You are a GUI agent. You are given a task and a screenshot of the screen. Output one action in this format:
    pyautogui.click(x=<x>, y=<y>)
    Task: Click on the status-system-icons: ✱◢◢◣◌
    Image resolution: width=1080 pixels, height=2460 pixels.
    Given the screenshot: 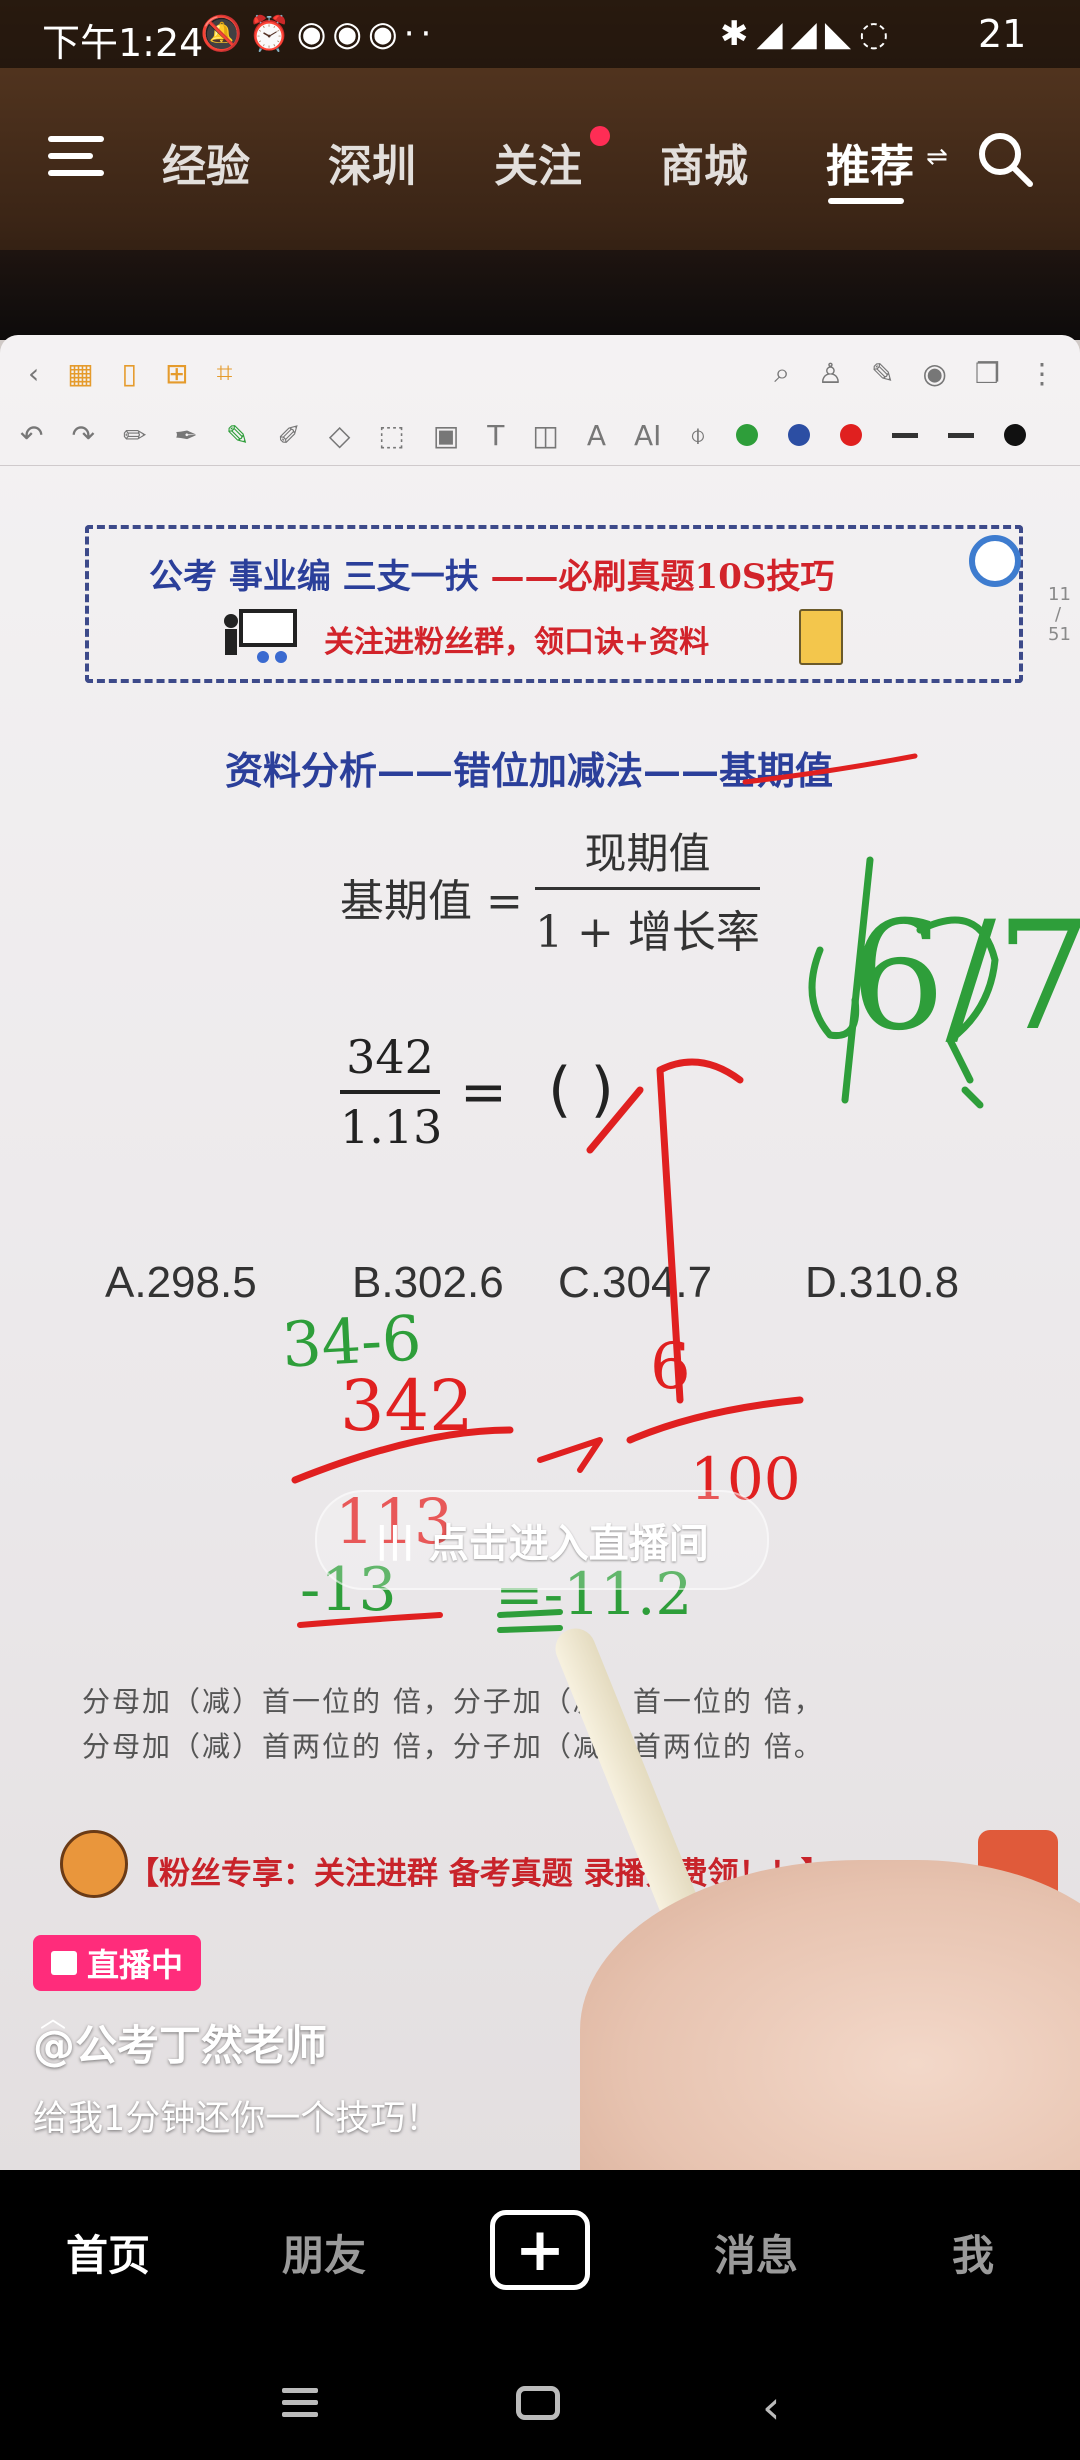 What is the action you would take?
    pyautogui.click(x=808, y=34)
    